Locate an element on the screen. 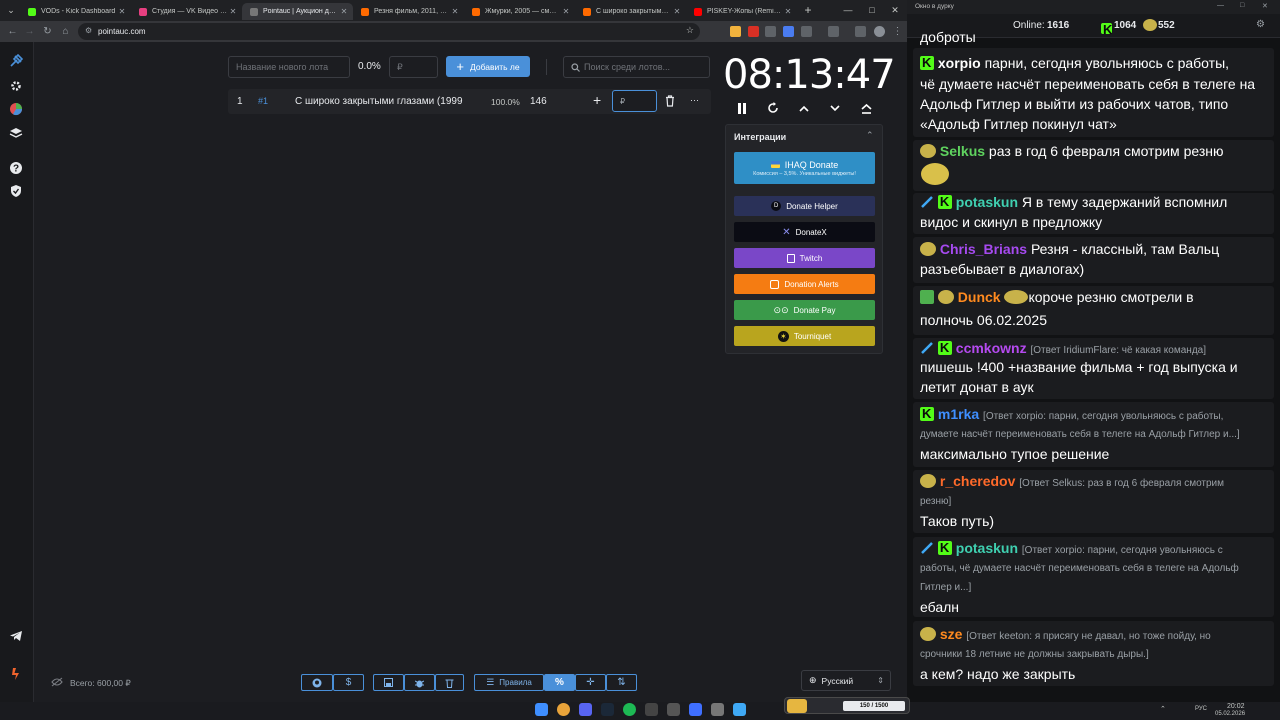 This screenshot has width=1280, height=720. chat-maximize-icon: □ is located at coordinates (1242, 5).